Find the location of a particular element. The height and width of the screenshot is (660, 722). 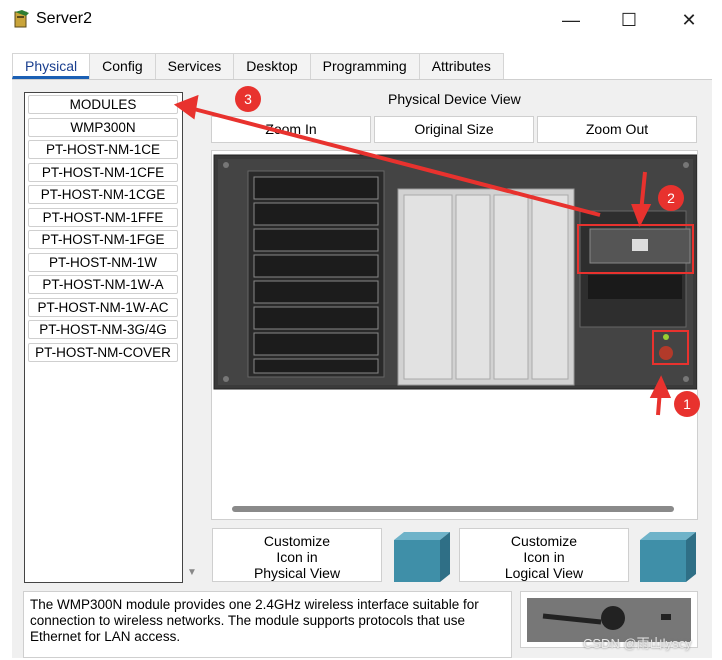

customize-logical-button: Customize Icon in Logical View is located at coordinates (544, 555).